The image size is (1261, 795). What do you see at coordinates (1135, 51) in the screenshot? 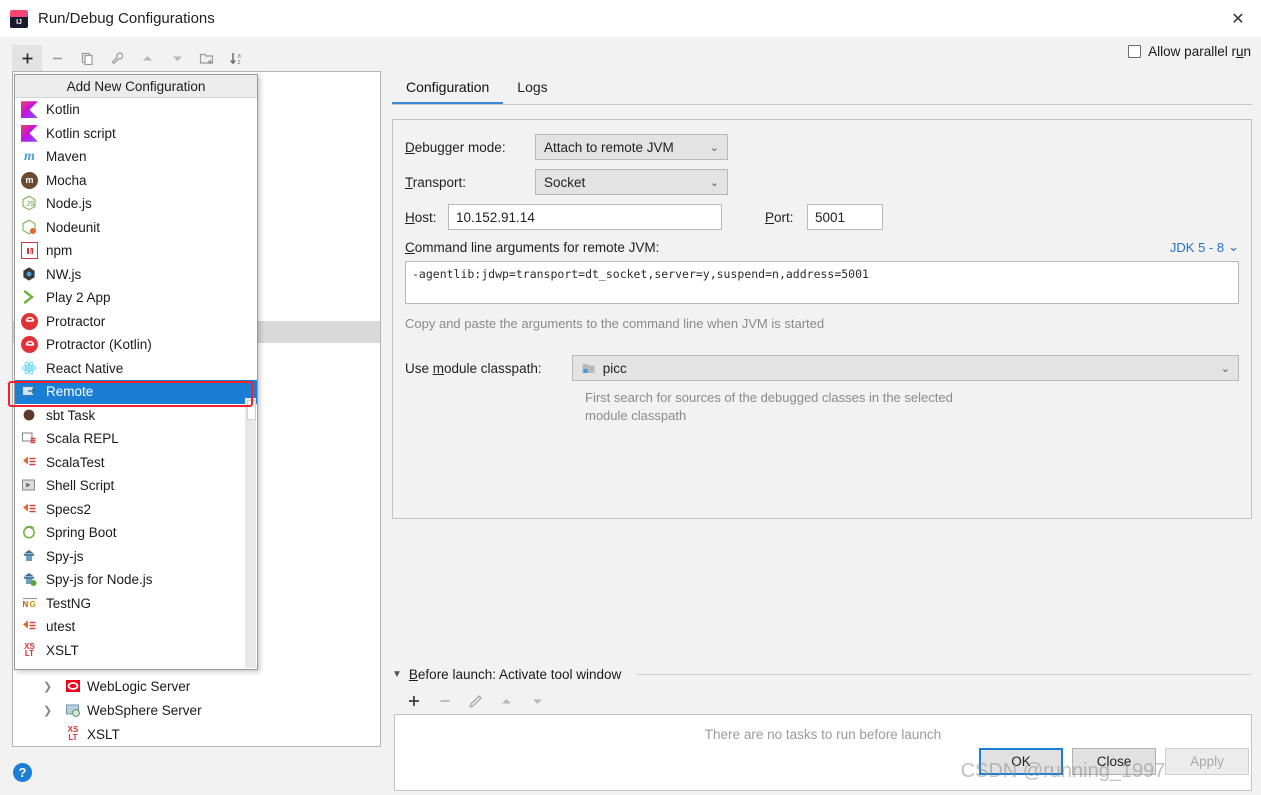
I see `allow-parallel-run-checkbox-box` at bounding box center [1135, 51].